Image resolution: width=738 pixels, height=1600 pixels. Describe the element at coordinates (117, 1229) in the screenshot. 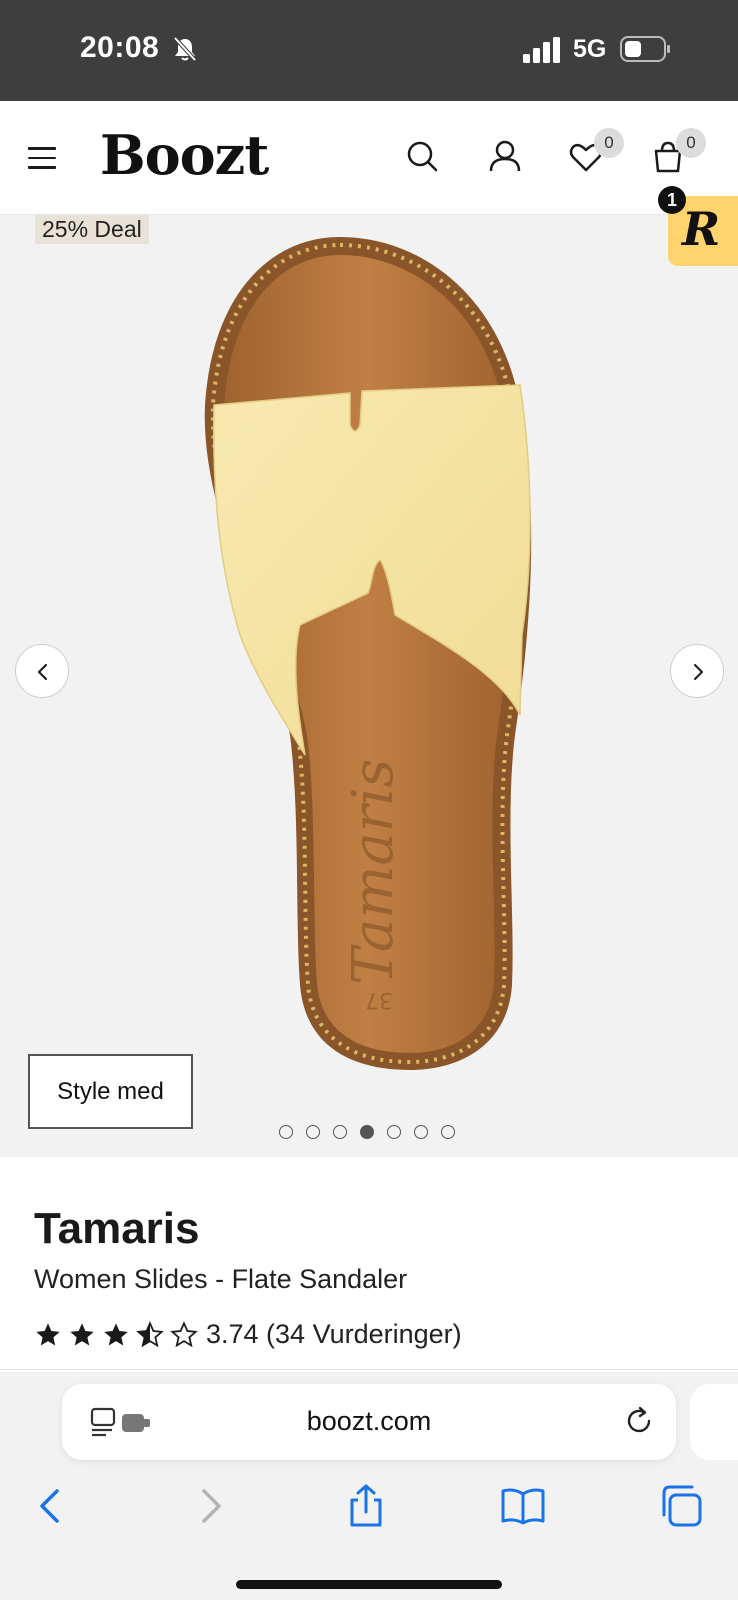

I see `product-brand: Tamaris` at that location.